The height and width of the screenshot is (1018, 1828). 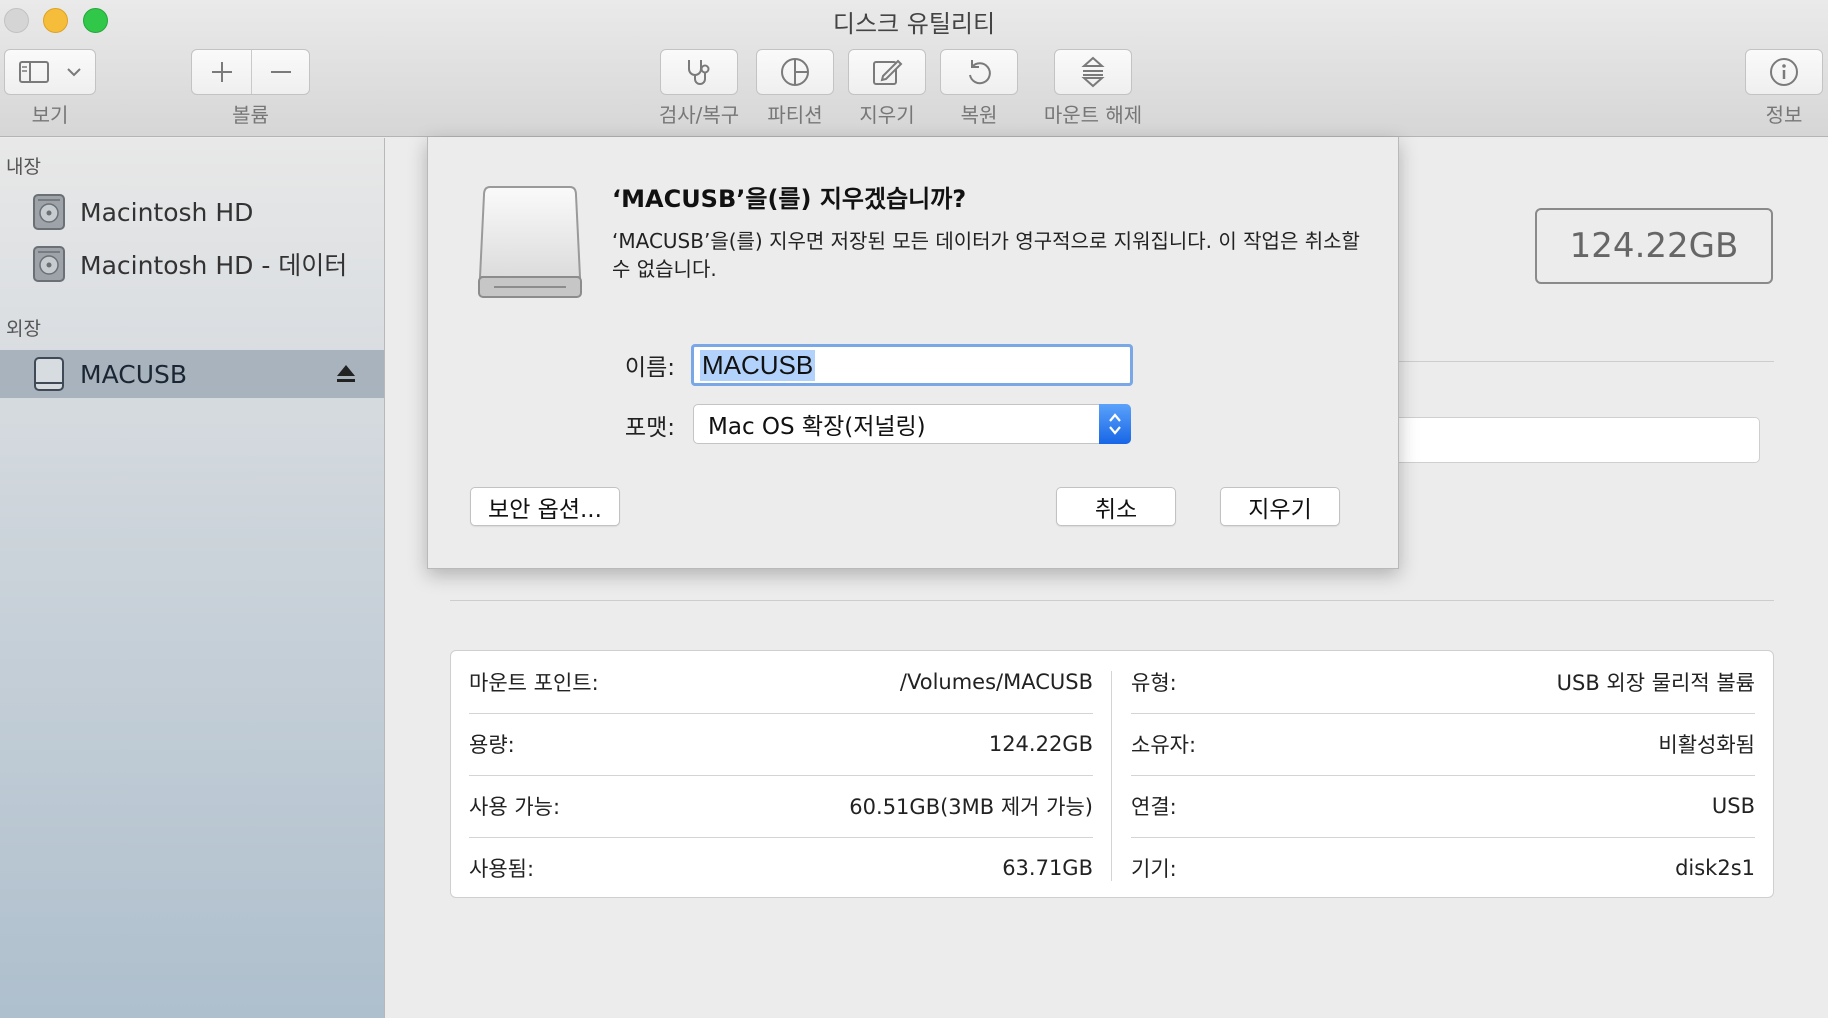 What do you see at coordinates (250, 115) in the screenshot?
I see `volume-label: 볼륨` at bounding box center [250, 115].